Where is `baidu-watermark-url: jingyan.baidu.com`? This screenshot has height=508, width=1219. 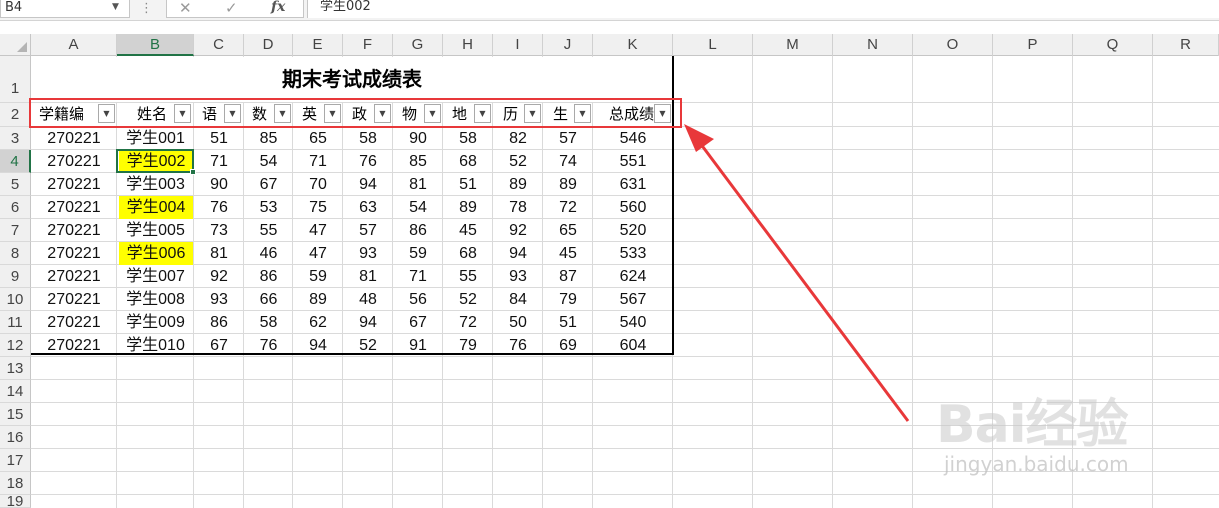 baidu-watermark-url: jingyan.baidu.com is located at coordinates (1036, 464).